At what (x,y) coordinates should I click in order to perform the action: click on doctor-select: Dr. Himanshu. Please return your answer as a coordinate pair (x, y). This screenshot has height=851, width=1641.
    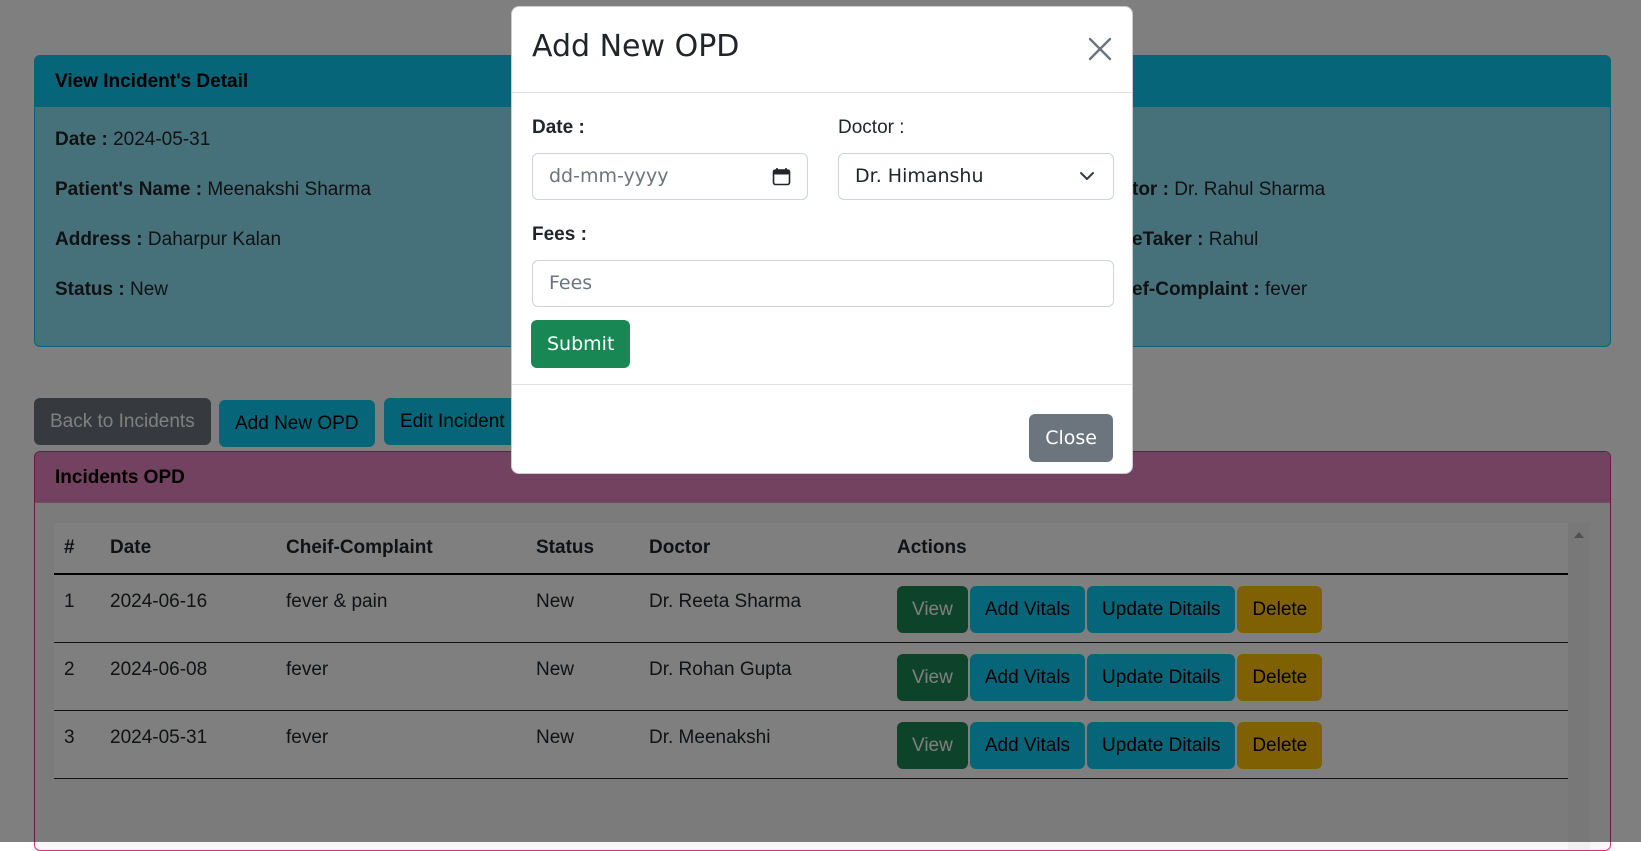
    Looking at the image, I should click on (976, 176).